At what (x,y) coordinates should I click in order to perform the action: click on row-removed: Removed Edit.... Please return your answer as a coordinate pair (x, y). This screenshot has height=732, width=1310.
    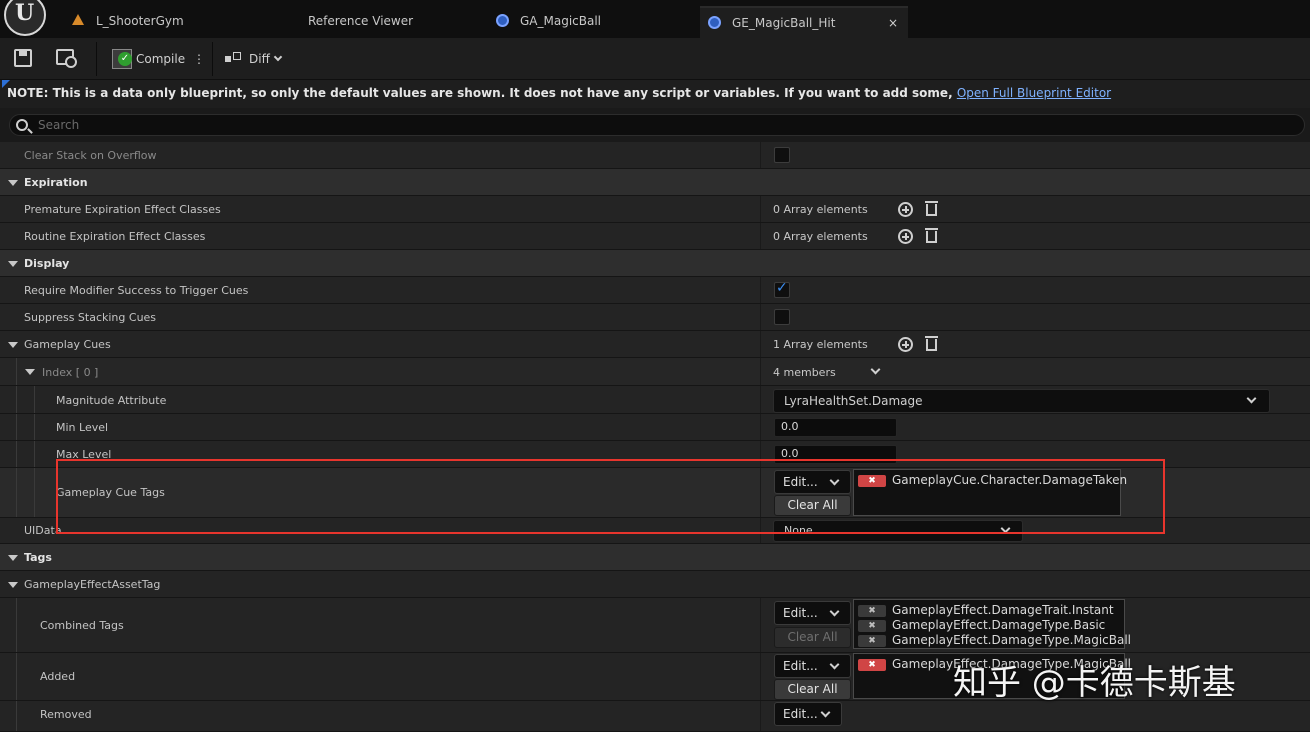
    Looking at the image, I should click on (655, 716).